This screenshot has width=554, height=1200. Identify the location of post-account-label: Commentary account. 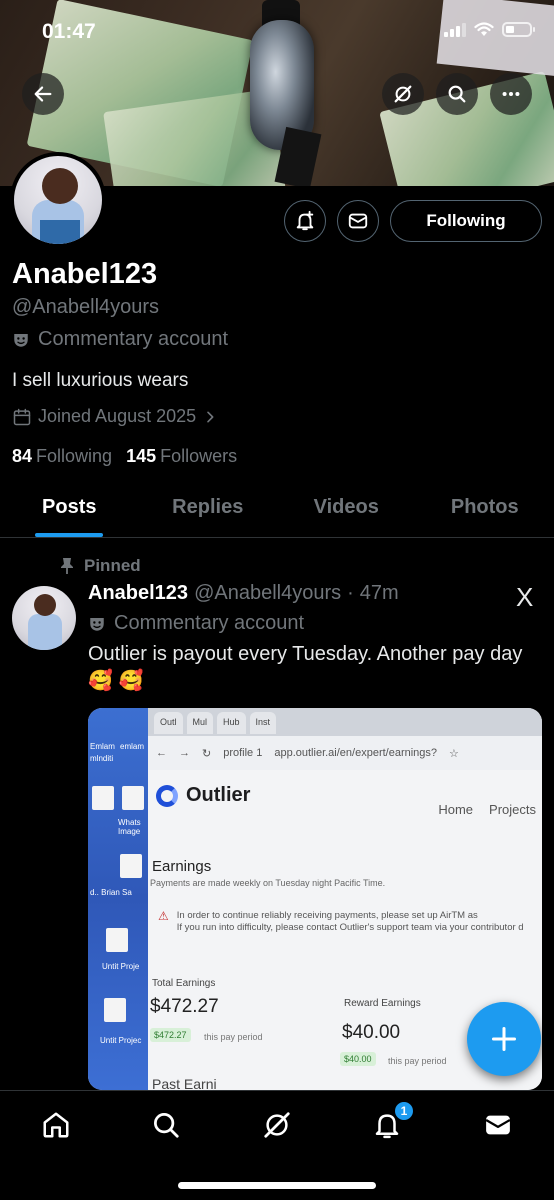
(196, 623).